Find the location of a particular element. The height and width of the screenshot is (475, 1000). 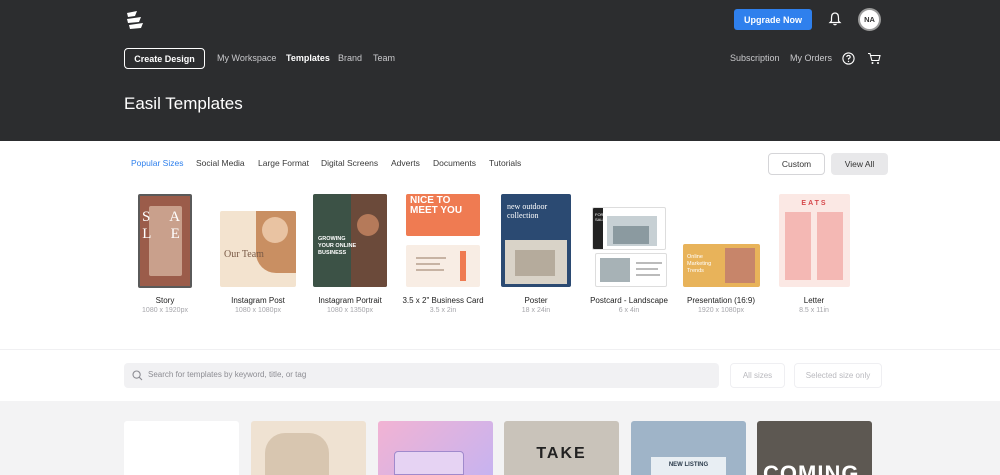

tab-digital-screens: Digital Screens is located at coordinates (349, 163).